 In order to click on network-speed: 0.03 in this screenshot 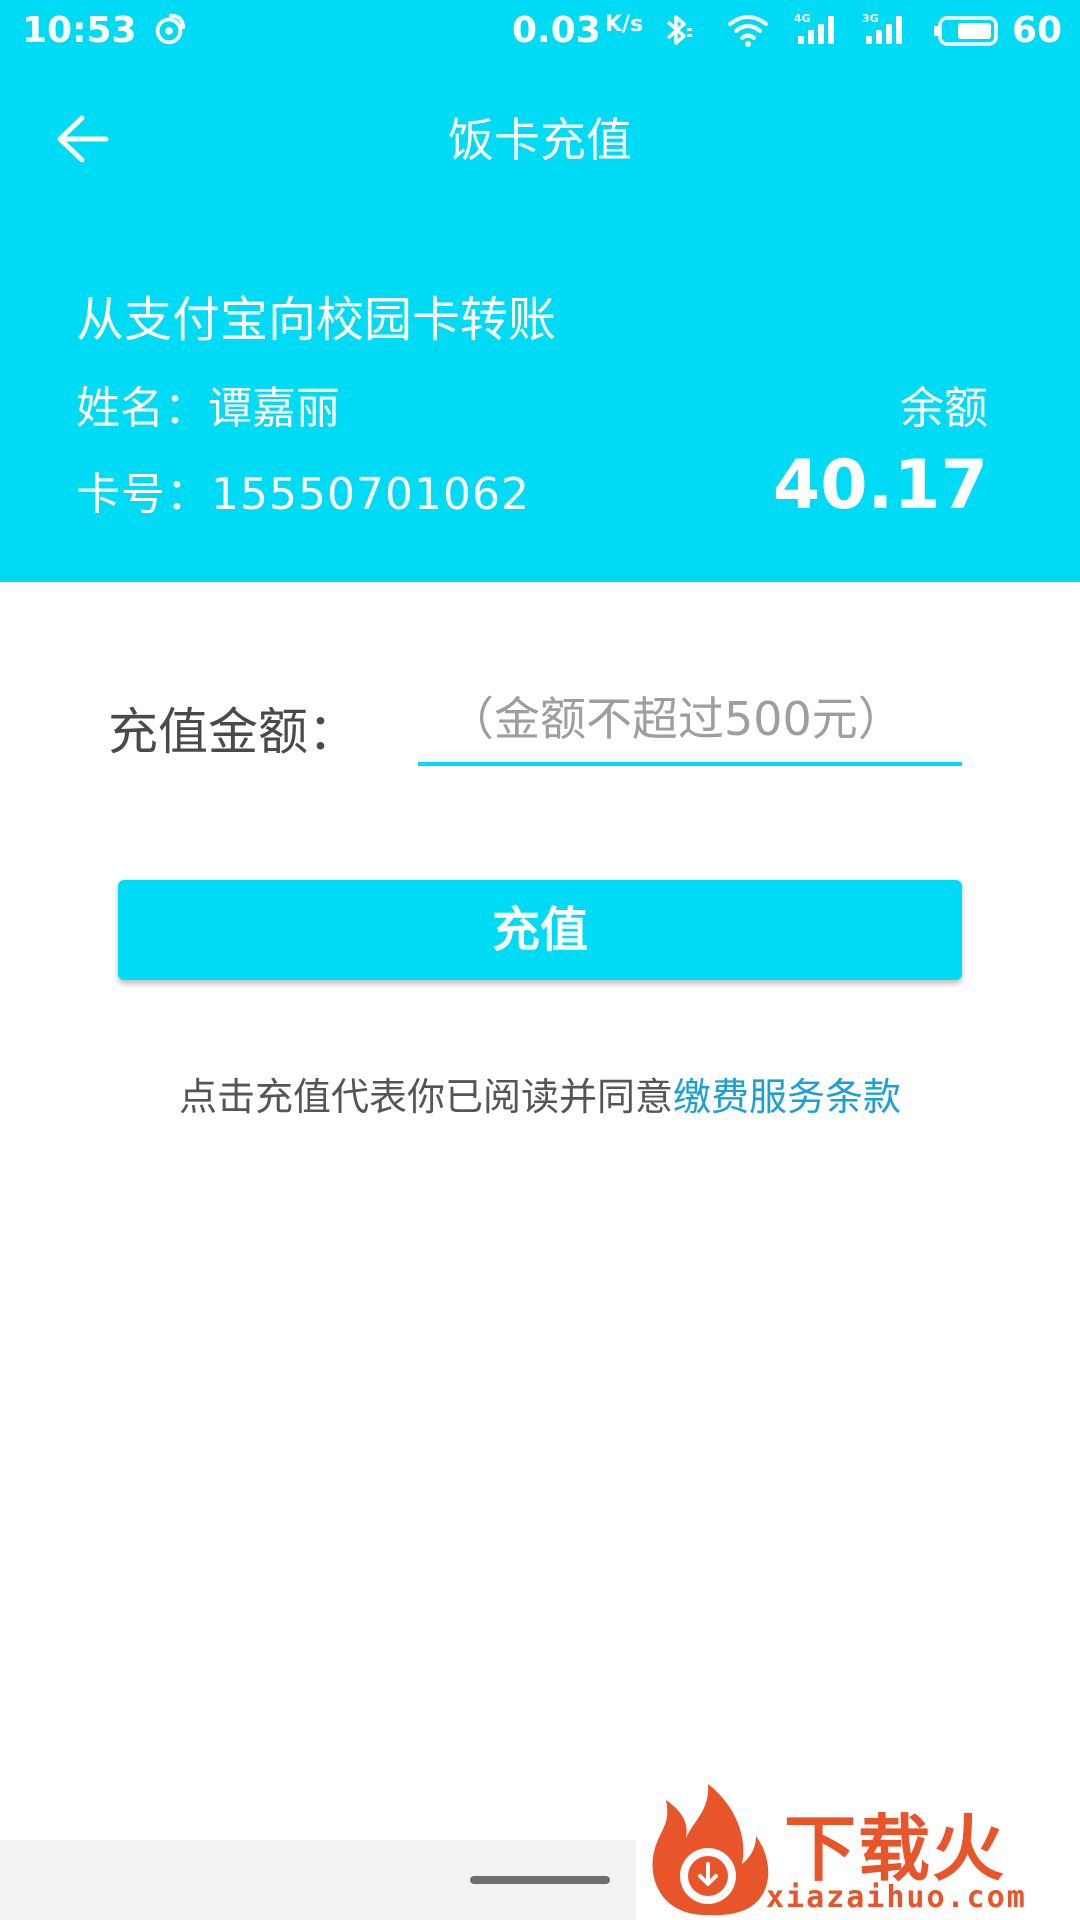, I will do `click(556, 30)`.